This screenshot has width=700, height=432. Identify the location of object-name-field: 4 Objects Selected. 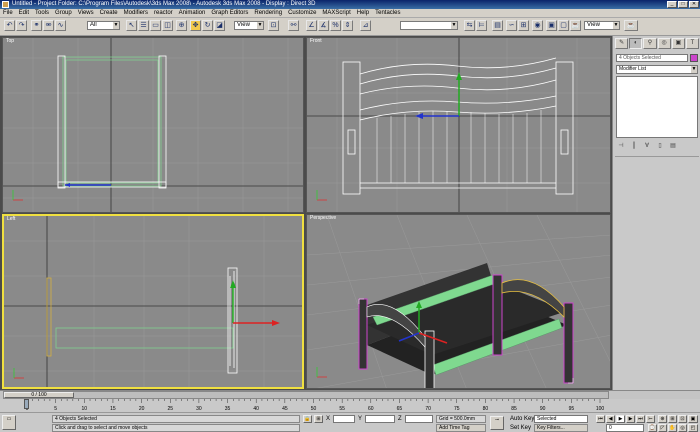
(652, 58).